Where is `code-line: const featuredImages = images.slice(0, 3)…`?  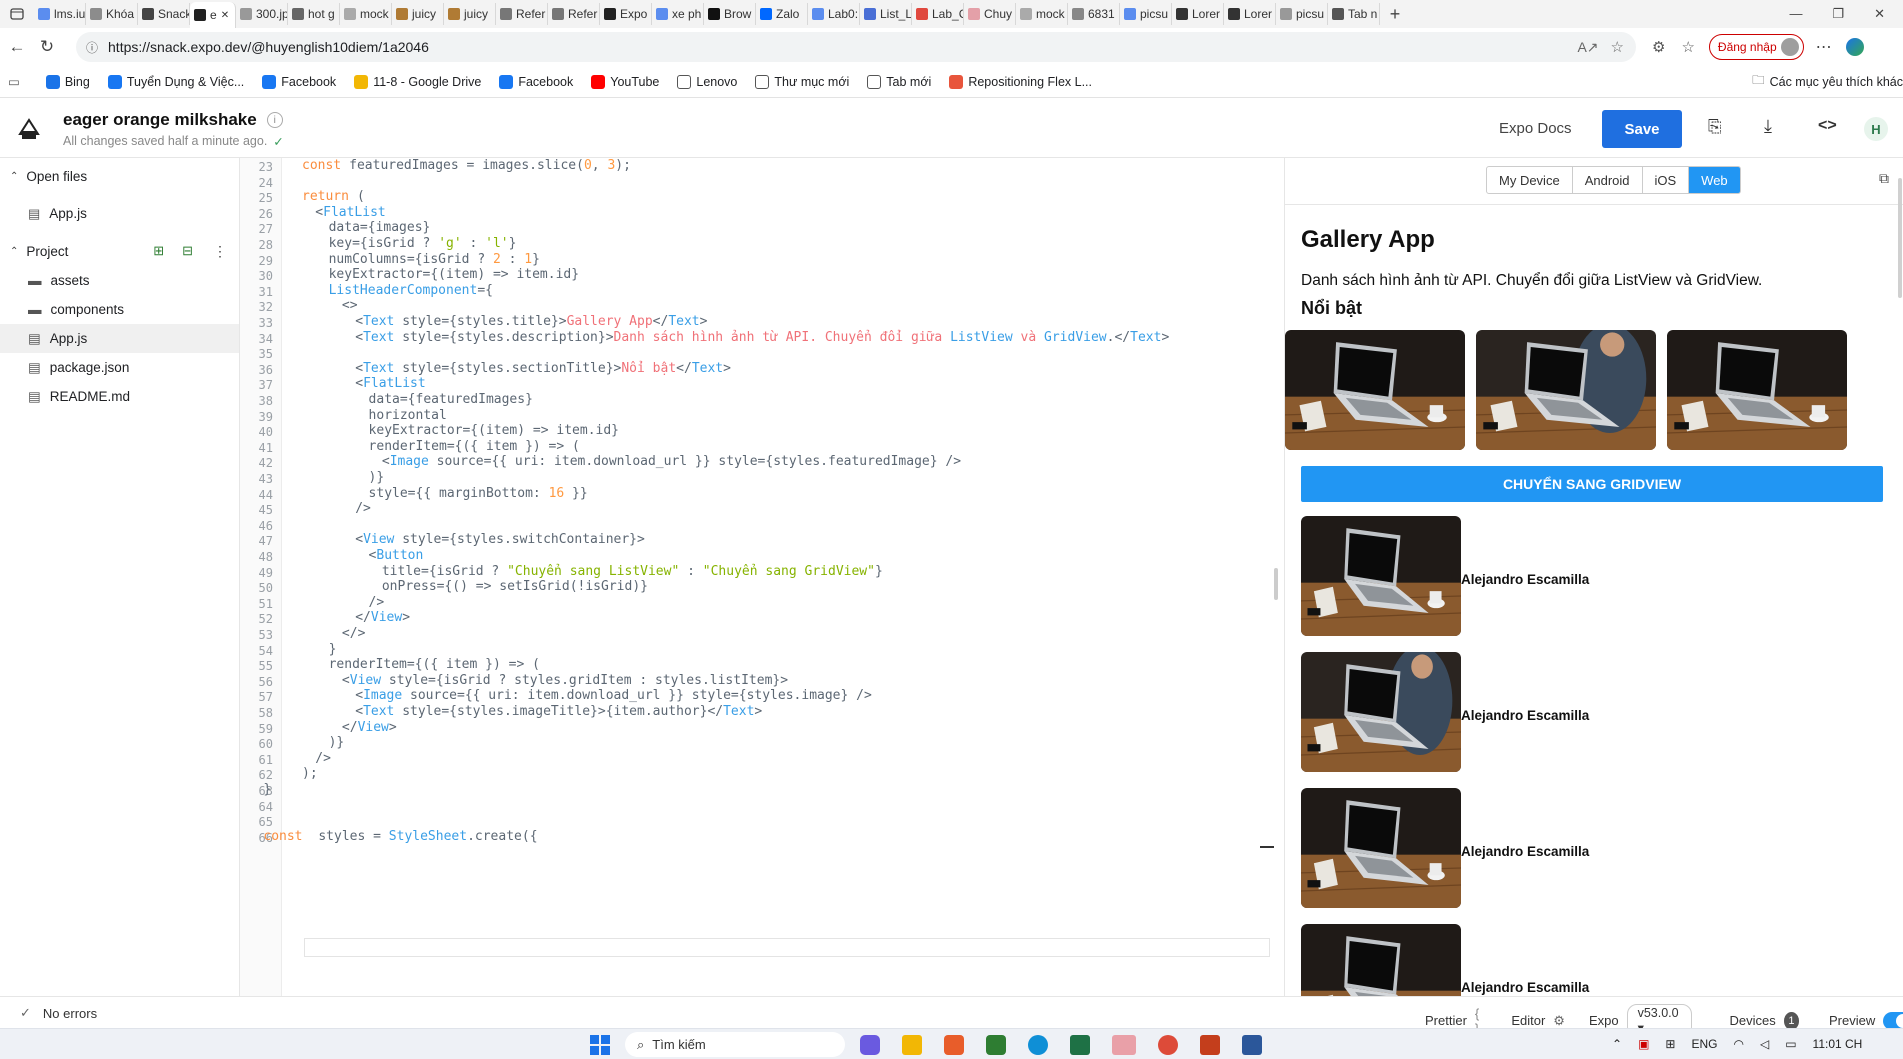 code-line: const featuredImages = images.slice(0, 3)… is located at coordinates (466, 165).